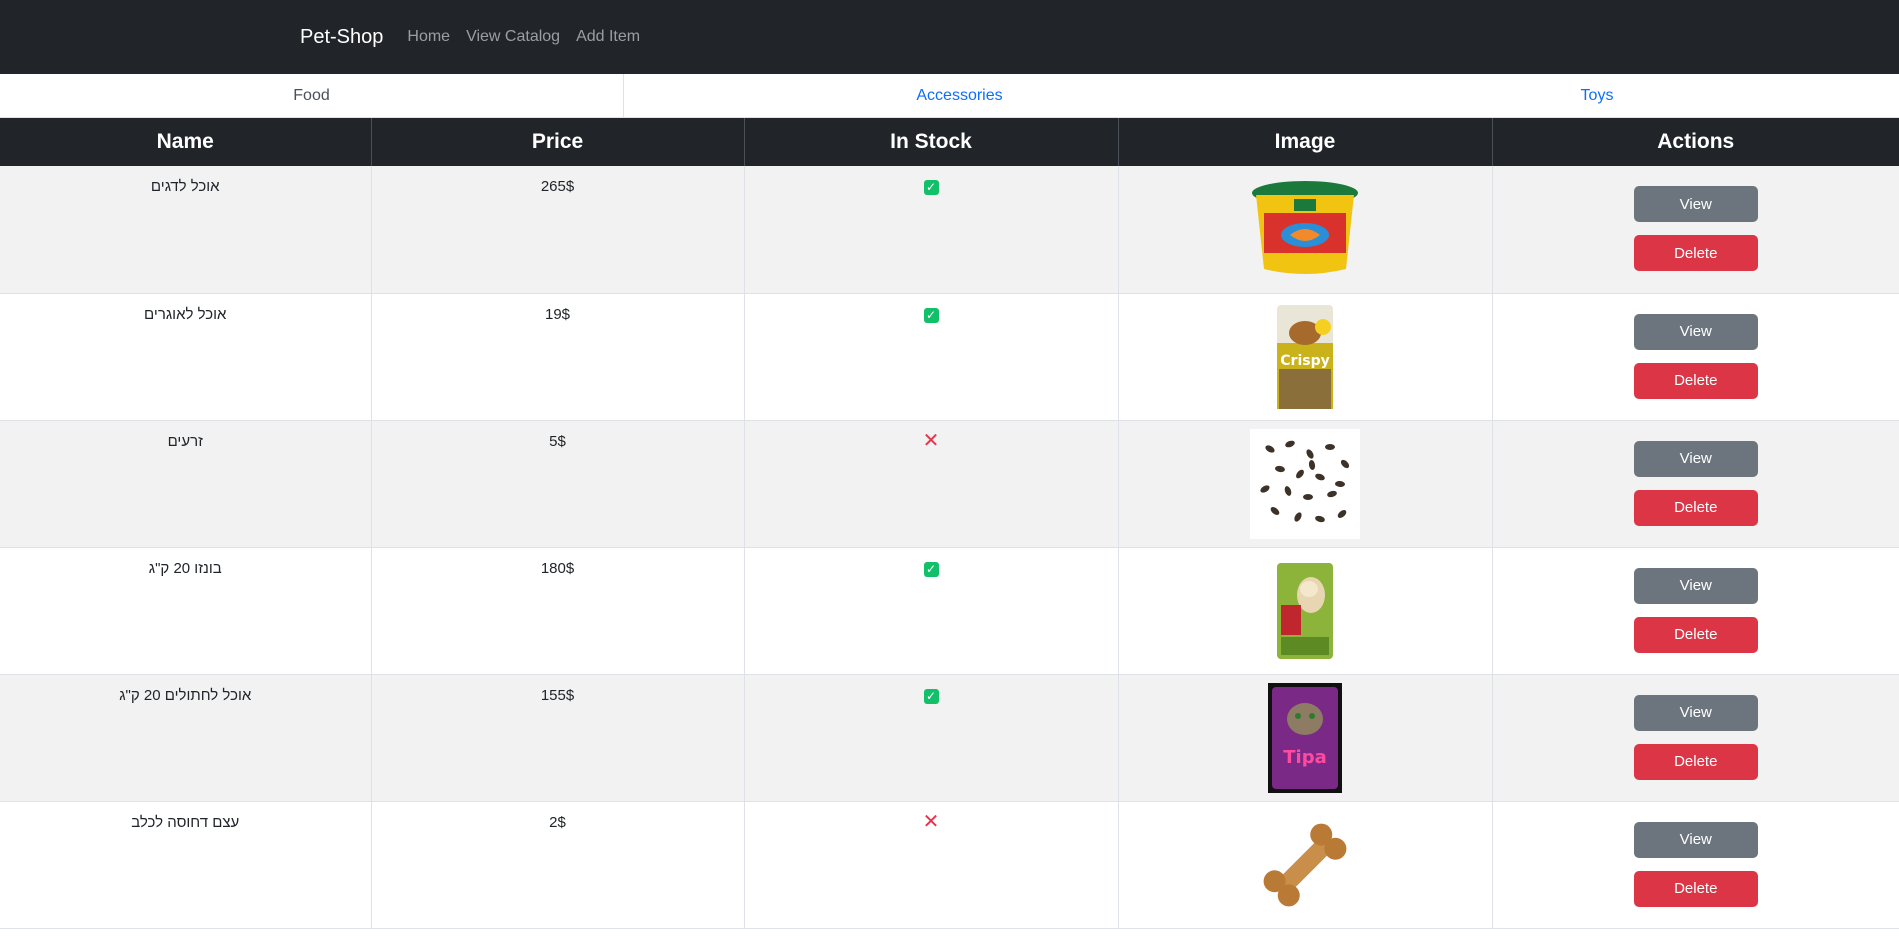 This screenshot has height=936, width=1899. What do you see at coordinates (185, 822) in the screenshot?
I see `product-name: עצם דחוסה לכלב` at bounding box center [185, 822].